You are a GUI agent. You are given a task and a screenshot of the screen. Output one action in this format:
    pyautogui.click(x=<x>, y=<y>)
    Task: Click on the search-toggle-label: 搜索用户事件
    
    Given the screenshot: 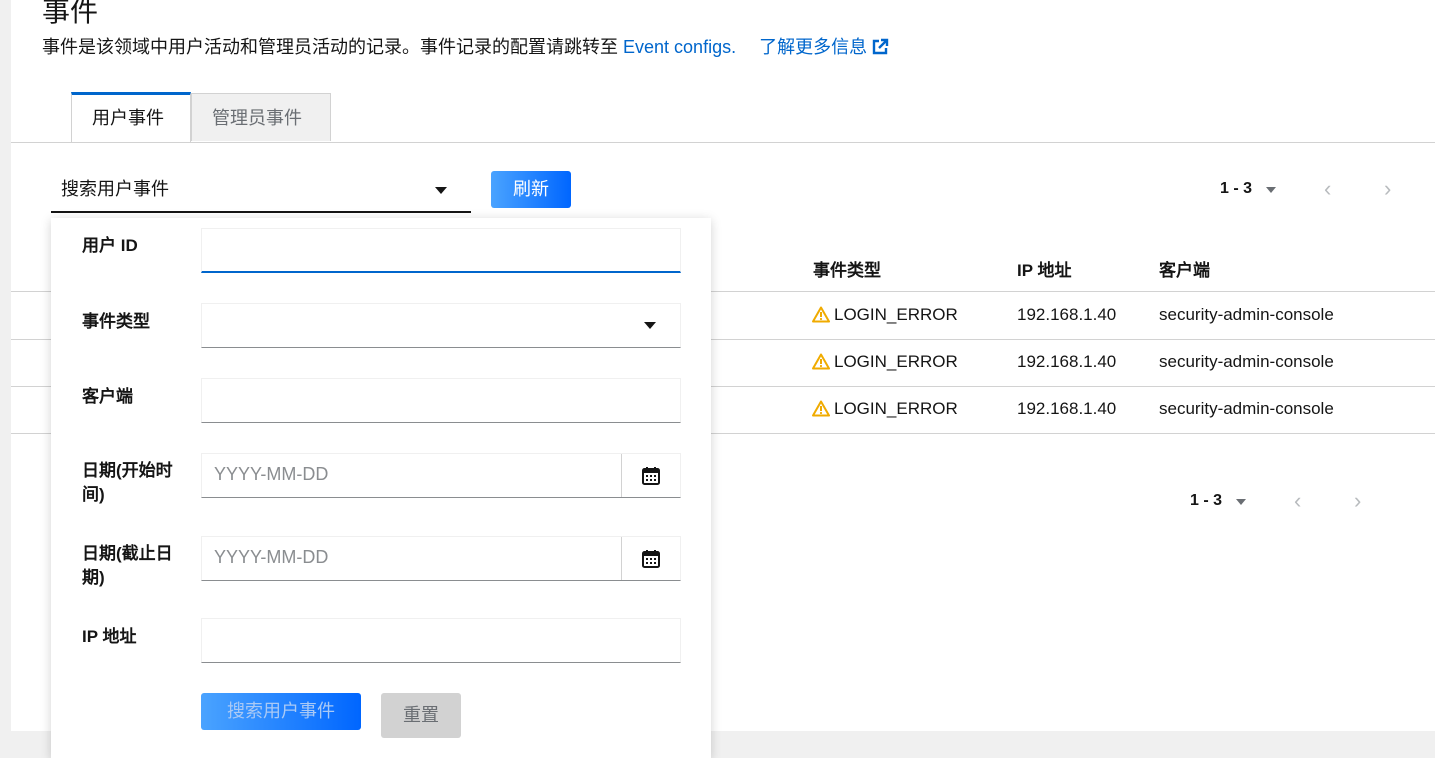 What is the action you would take?
    pyautogui.click(x=115, y=189)
    